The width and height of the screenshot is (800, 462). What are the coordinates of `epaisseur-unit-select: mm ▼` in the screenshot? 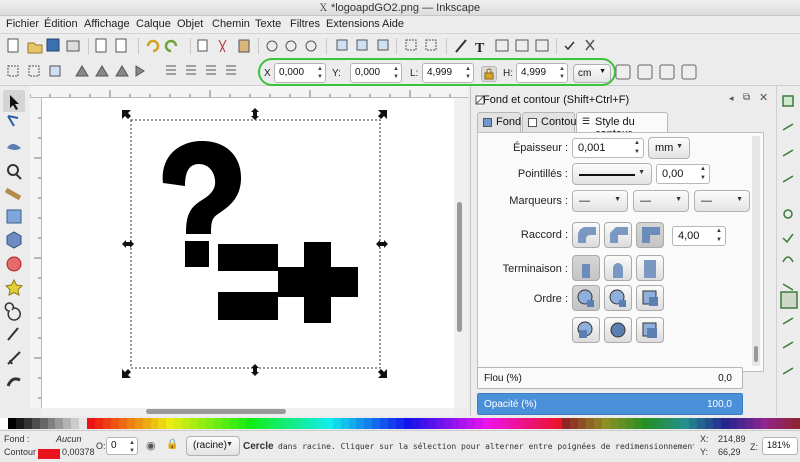 It's located at (669, 148).